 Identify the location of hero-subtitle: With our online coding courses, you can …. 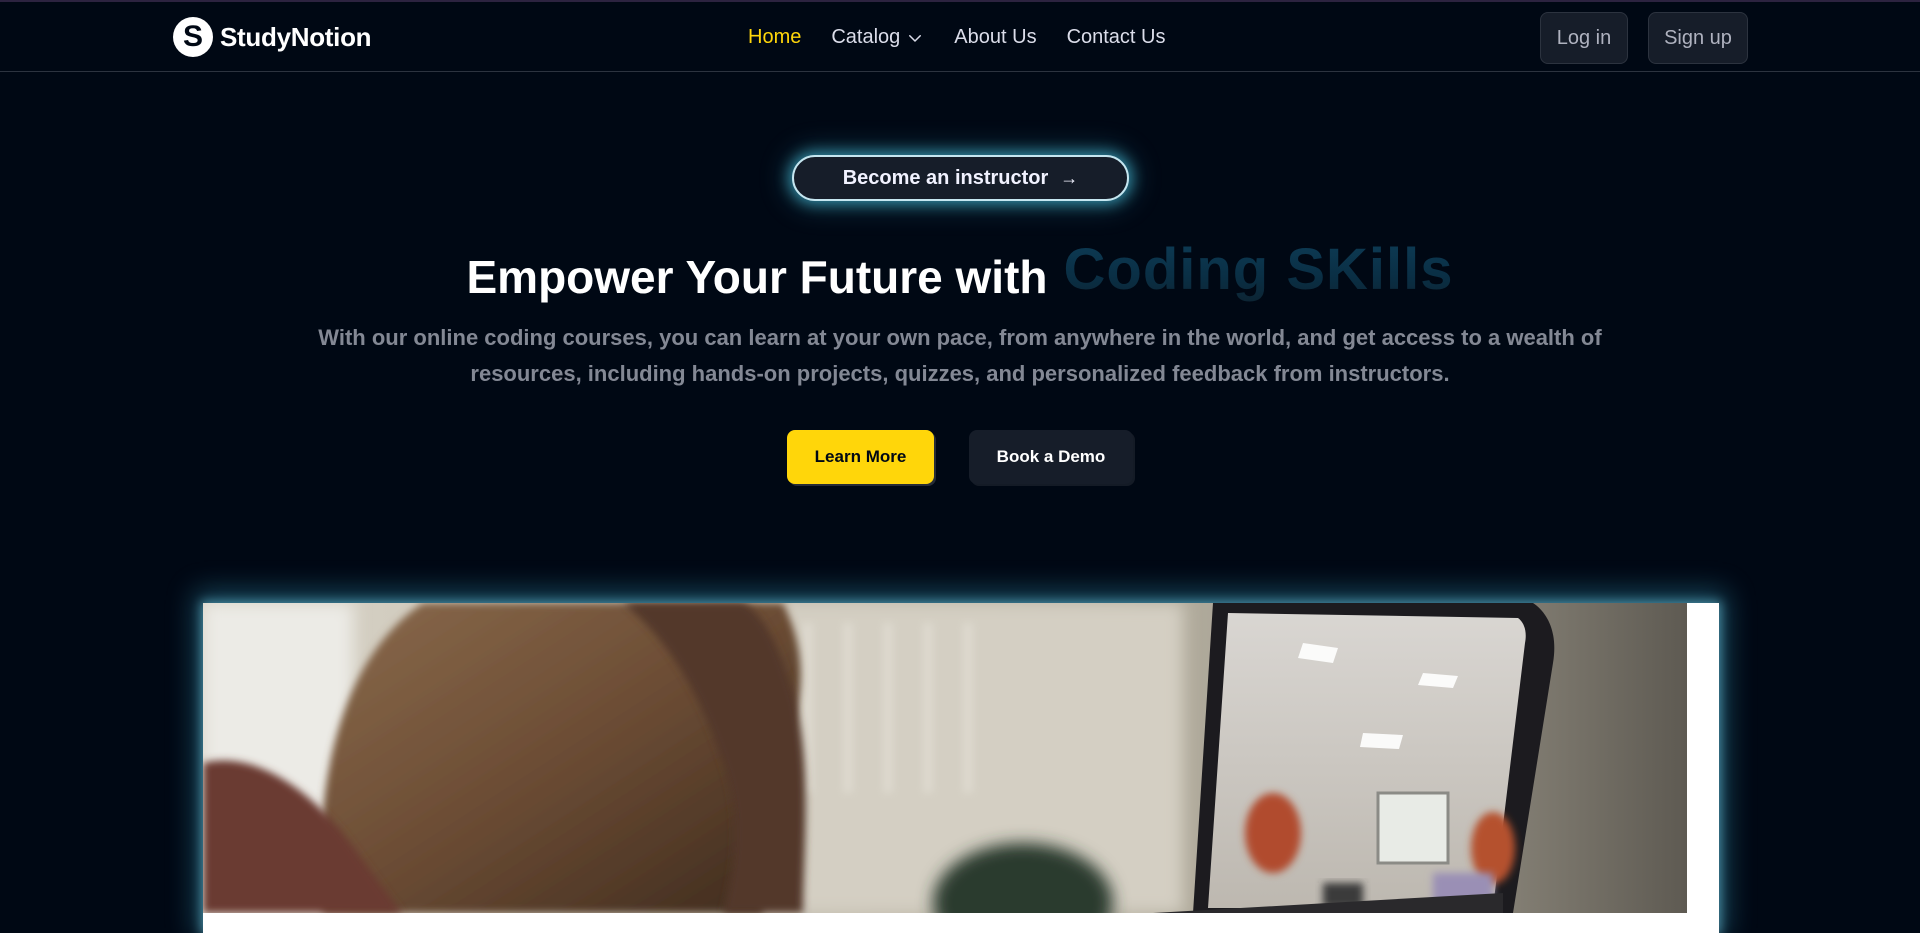
(960, 355).